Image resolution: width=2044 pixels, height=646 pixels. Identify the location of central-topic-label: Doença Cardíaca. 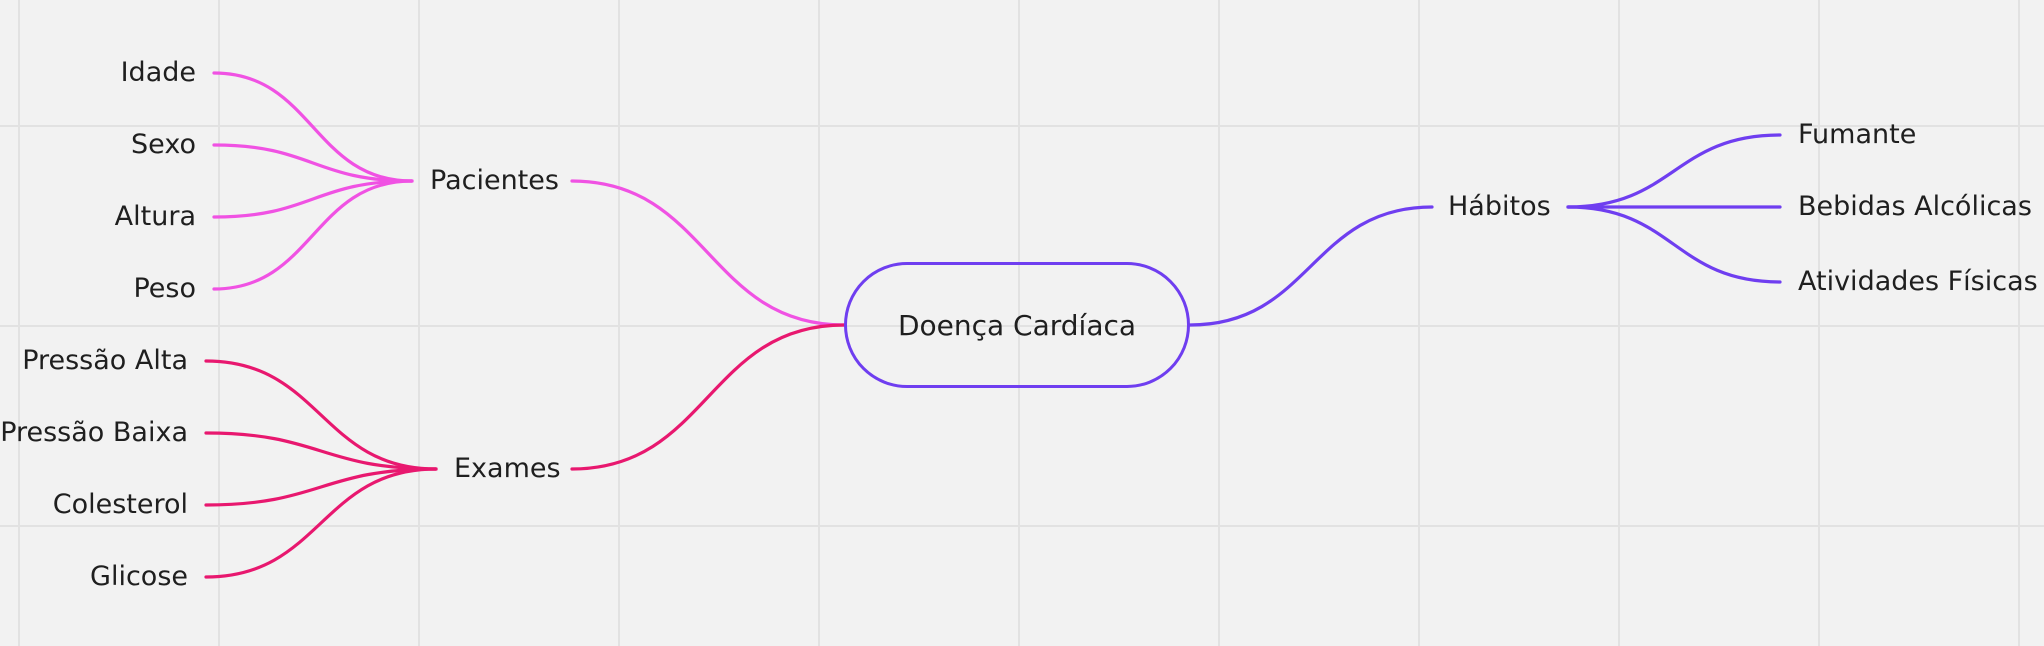
(1017, 325).